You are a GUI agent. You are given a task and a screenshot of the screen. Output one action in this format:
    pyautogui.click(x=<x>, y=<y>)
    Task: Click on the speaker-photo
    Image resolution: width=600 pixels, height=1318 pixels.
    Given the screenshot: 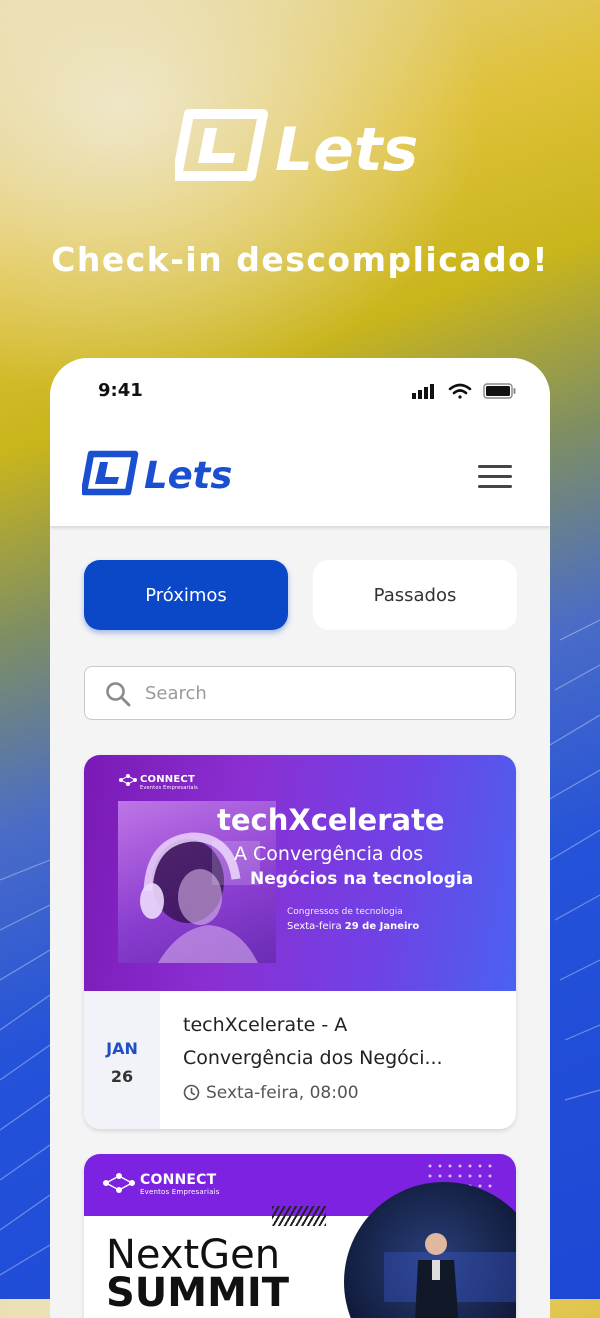 What is the action you would take?
    pyautogui.click(x=430, y=1250)
    